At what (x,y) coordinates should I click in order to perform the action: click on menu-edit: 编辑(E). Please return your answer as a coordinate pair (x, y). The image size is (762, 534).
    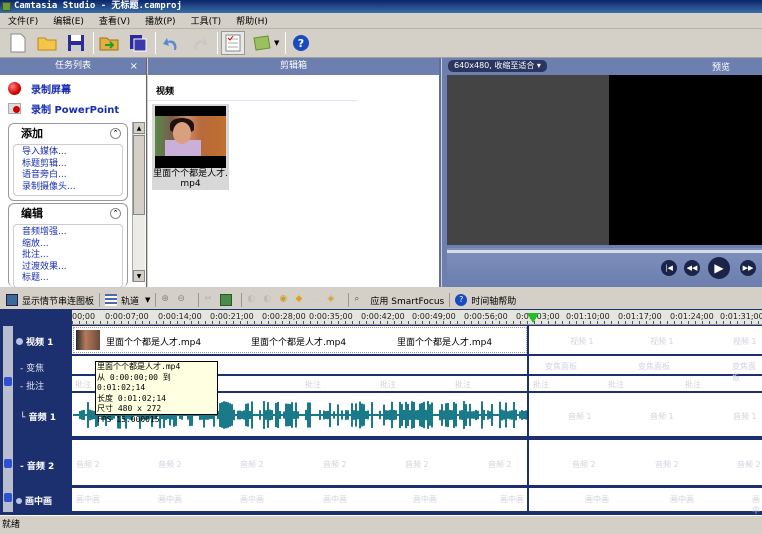
    Looking at the image, I should click on (68, 20).